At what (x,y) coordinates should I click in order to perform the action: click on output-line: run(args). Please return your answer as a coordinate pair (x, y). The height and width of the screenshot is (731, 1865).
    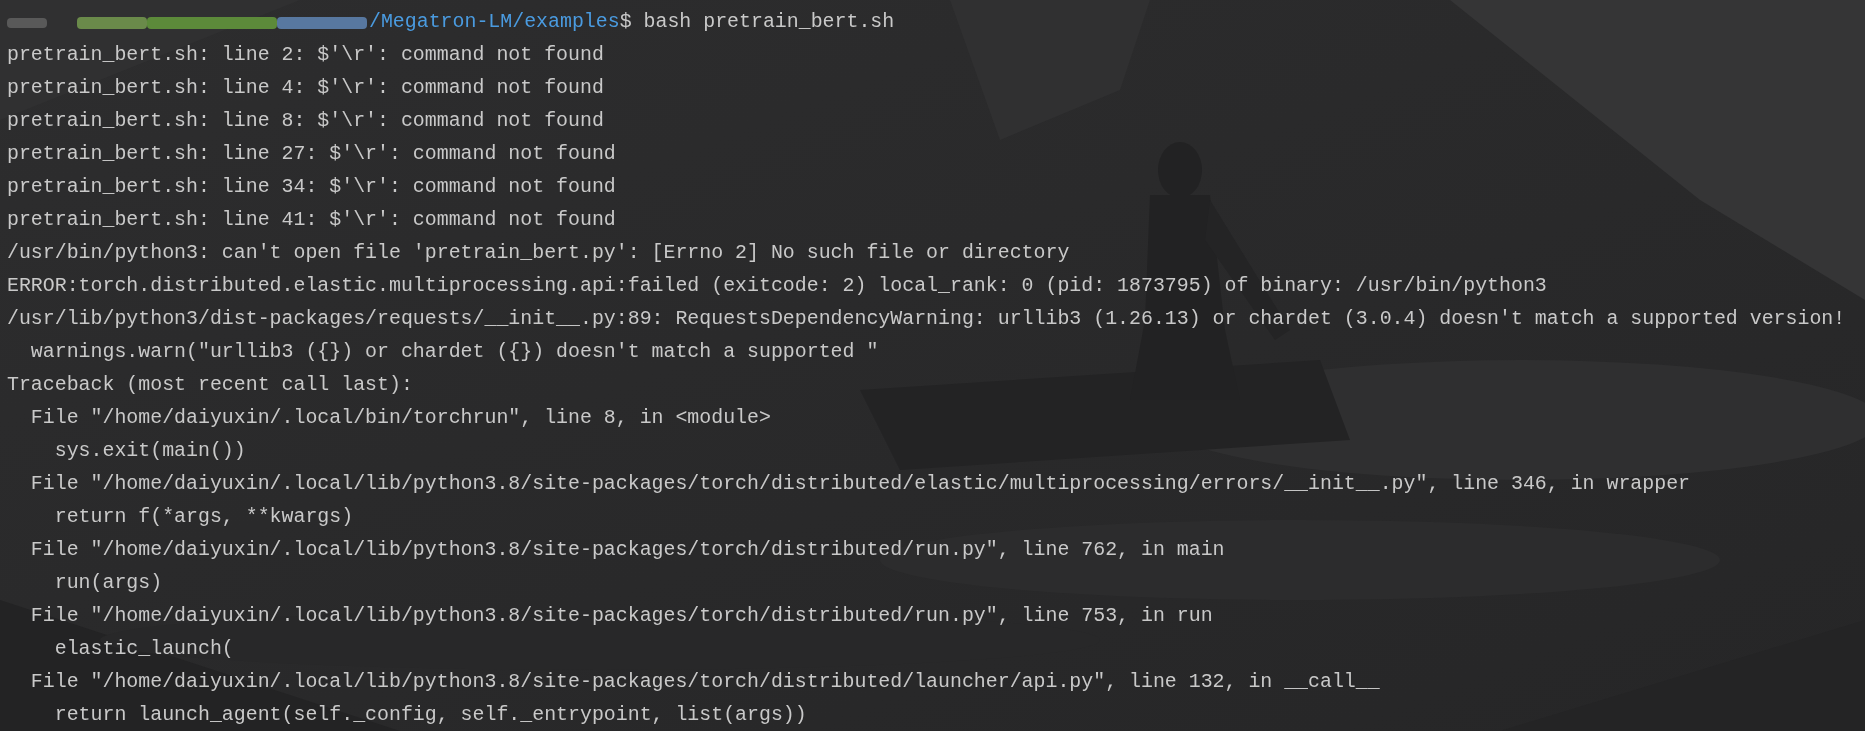
    Looking at the image, I should click on (108, 583).